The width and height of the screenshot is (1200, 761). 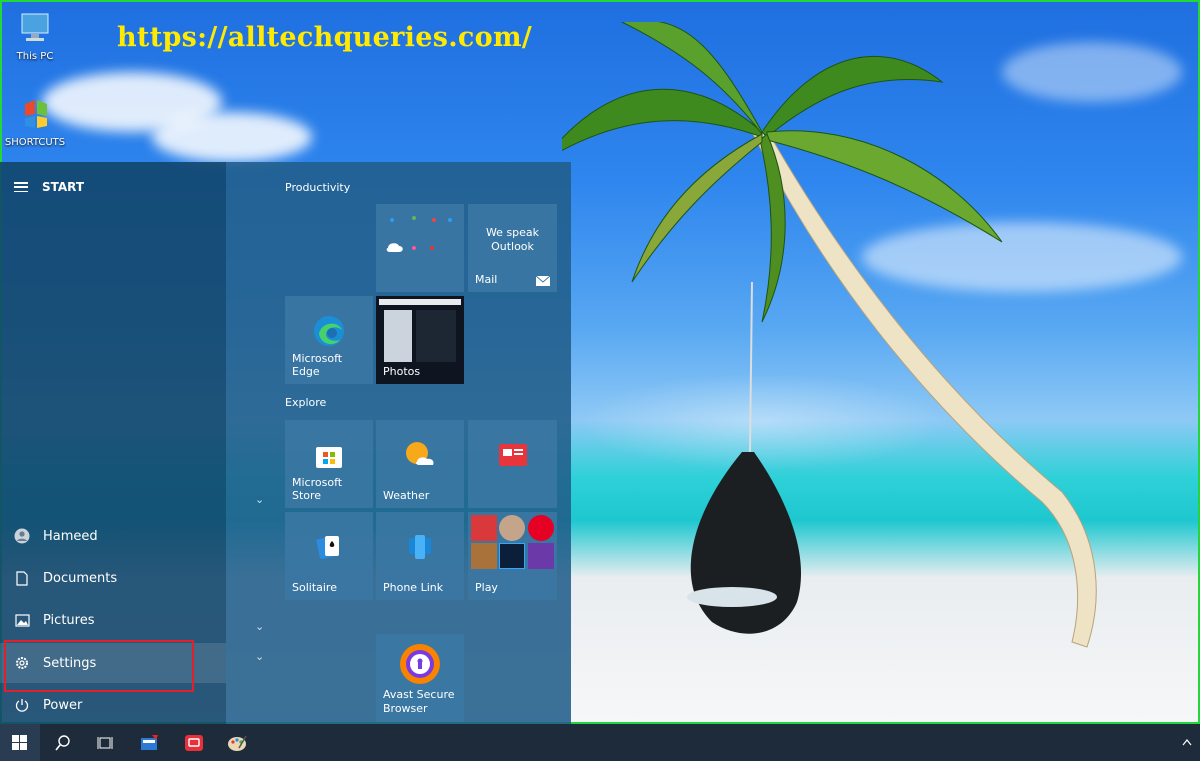 I want to click on office-apps-icon, so click(x=419, y=234).